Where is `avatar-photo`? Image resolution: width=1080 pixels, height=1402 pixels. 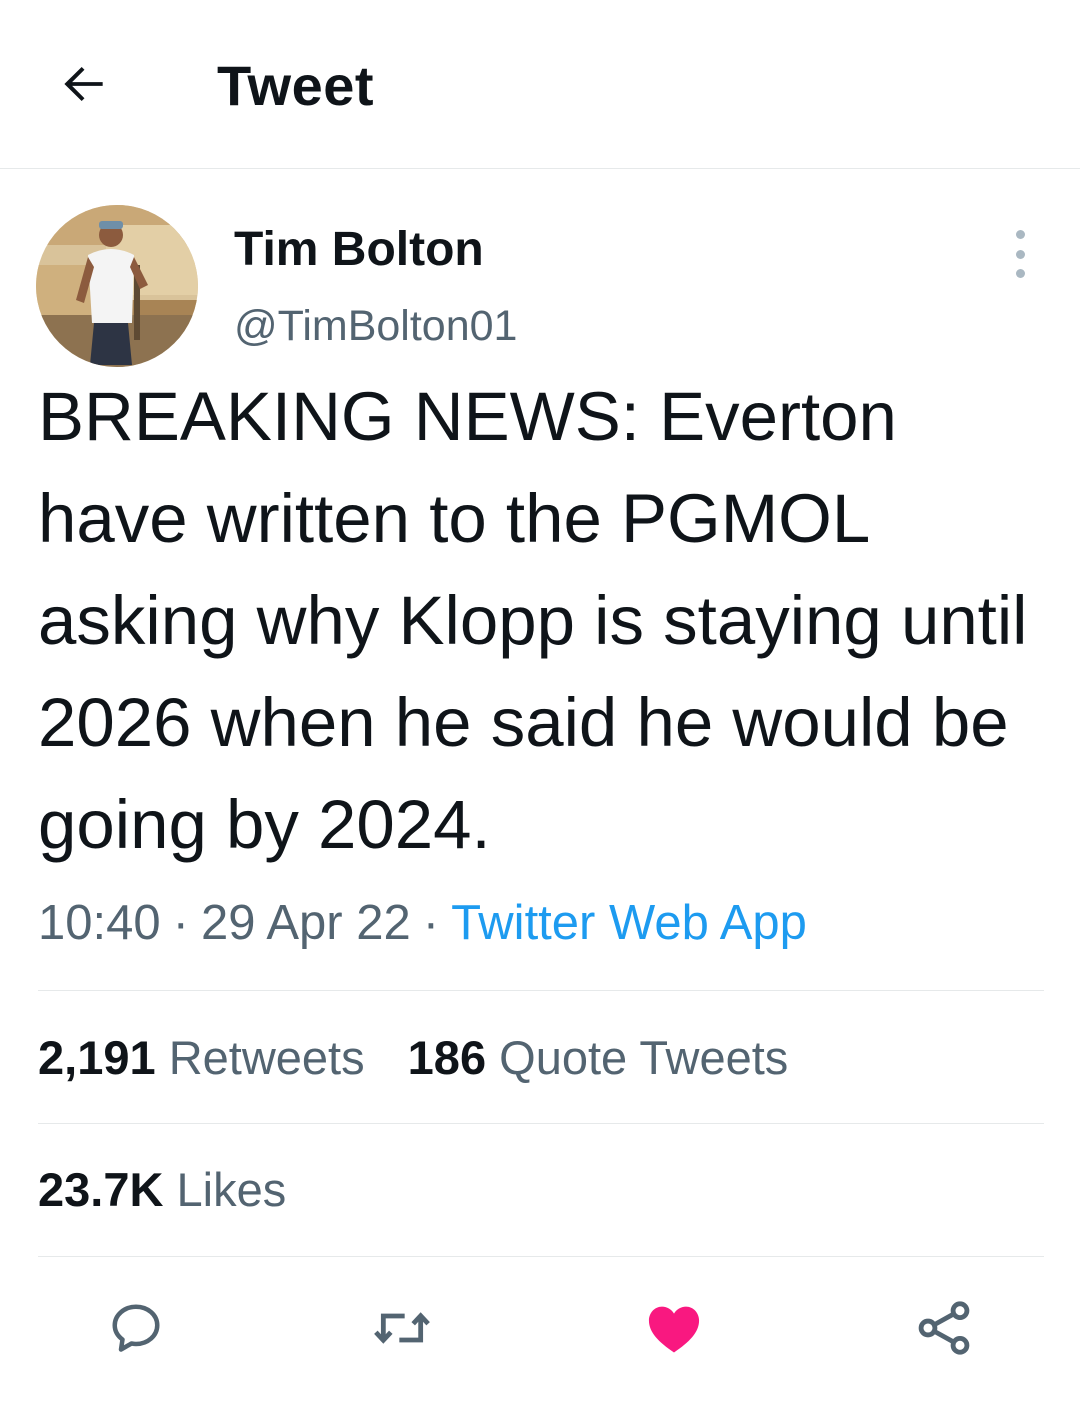 avatar-photo is located at coordinates (117, 286).